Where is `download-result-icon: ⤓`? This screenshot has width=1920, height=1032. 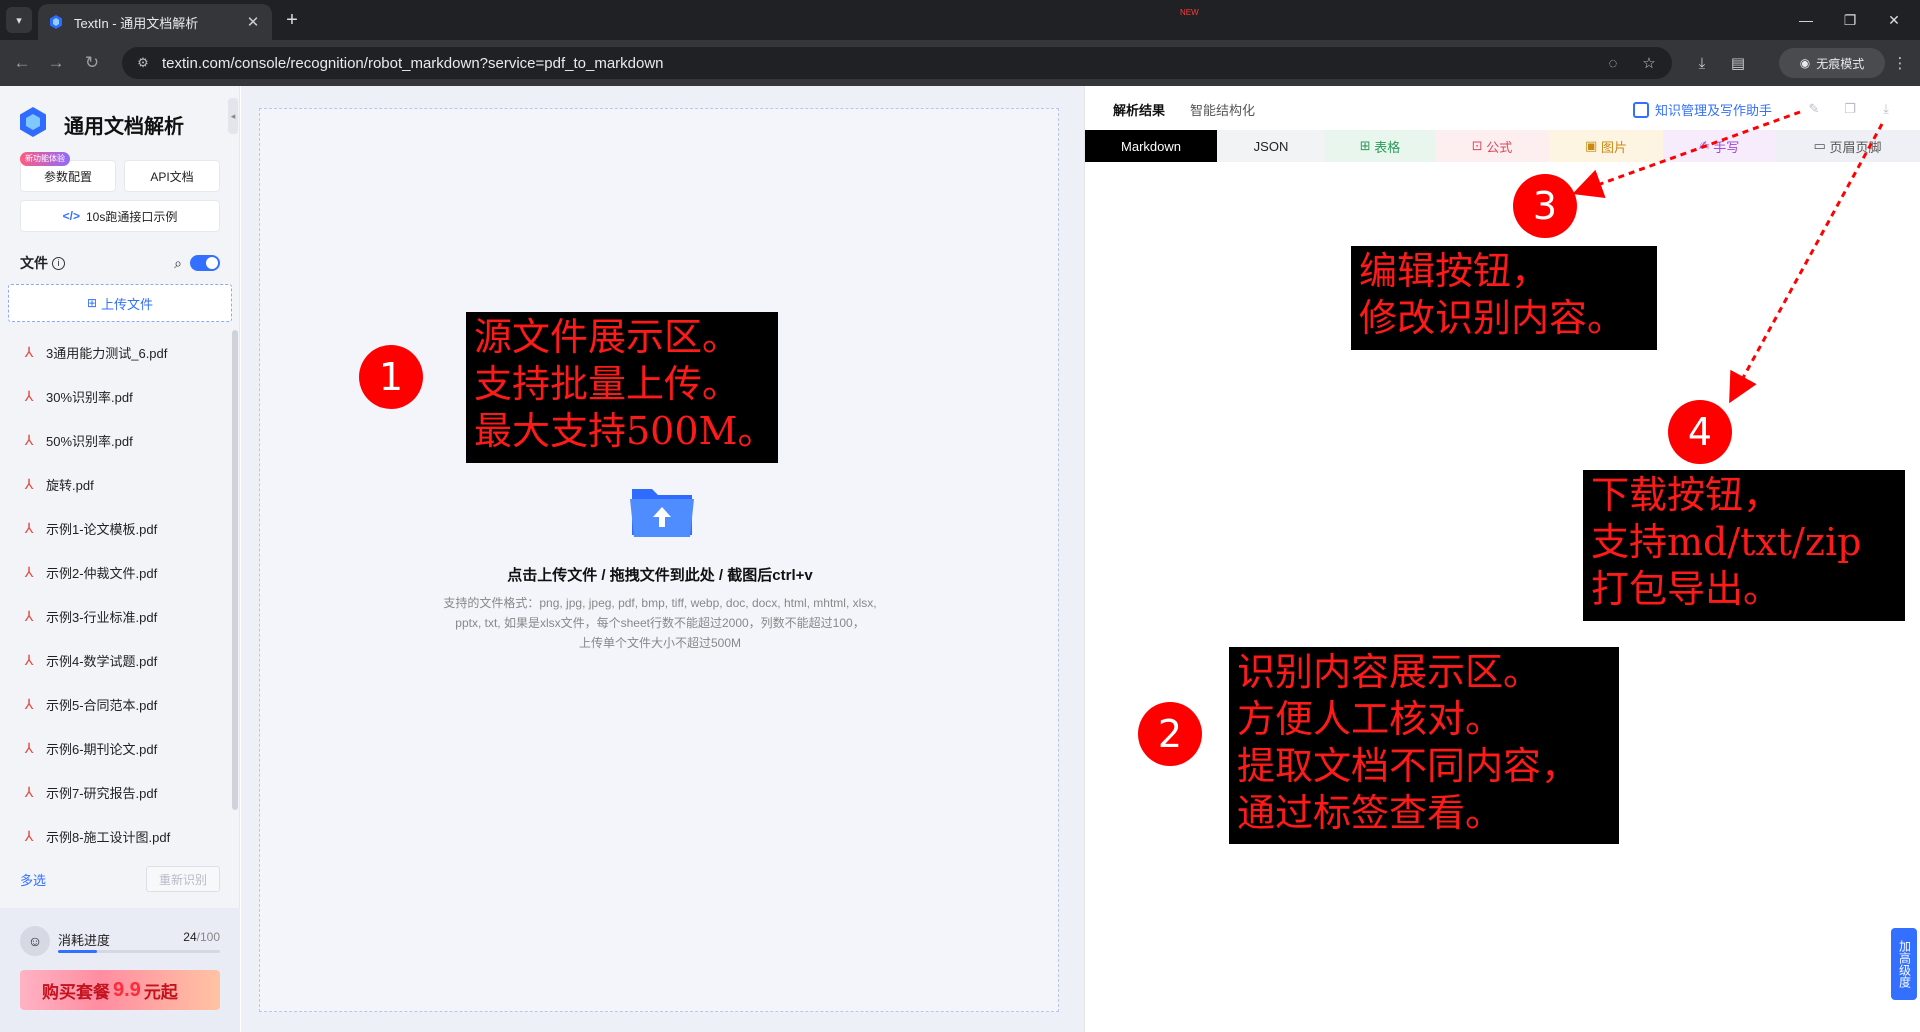 download-result-icon: ⤓ is located at coordinates (1886, 109).